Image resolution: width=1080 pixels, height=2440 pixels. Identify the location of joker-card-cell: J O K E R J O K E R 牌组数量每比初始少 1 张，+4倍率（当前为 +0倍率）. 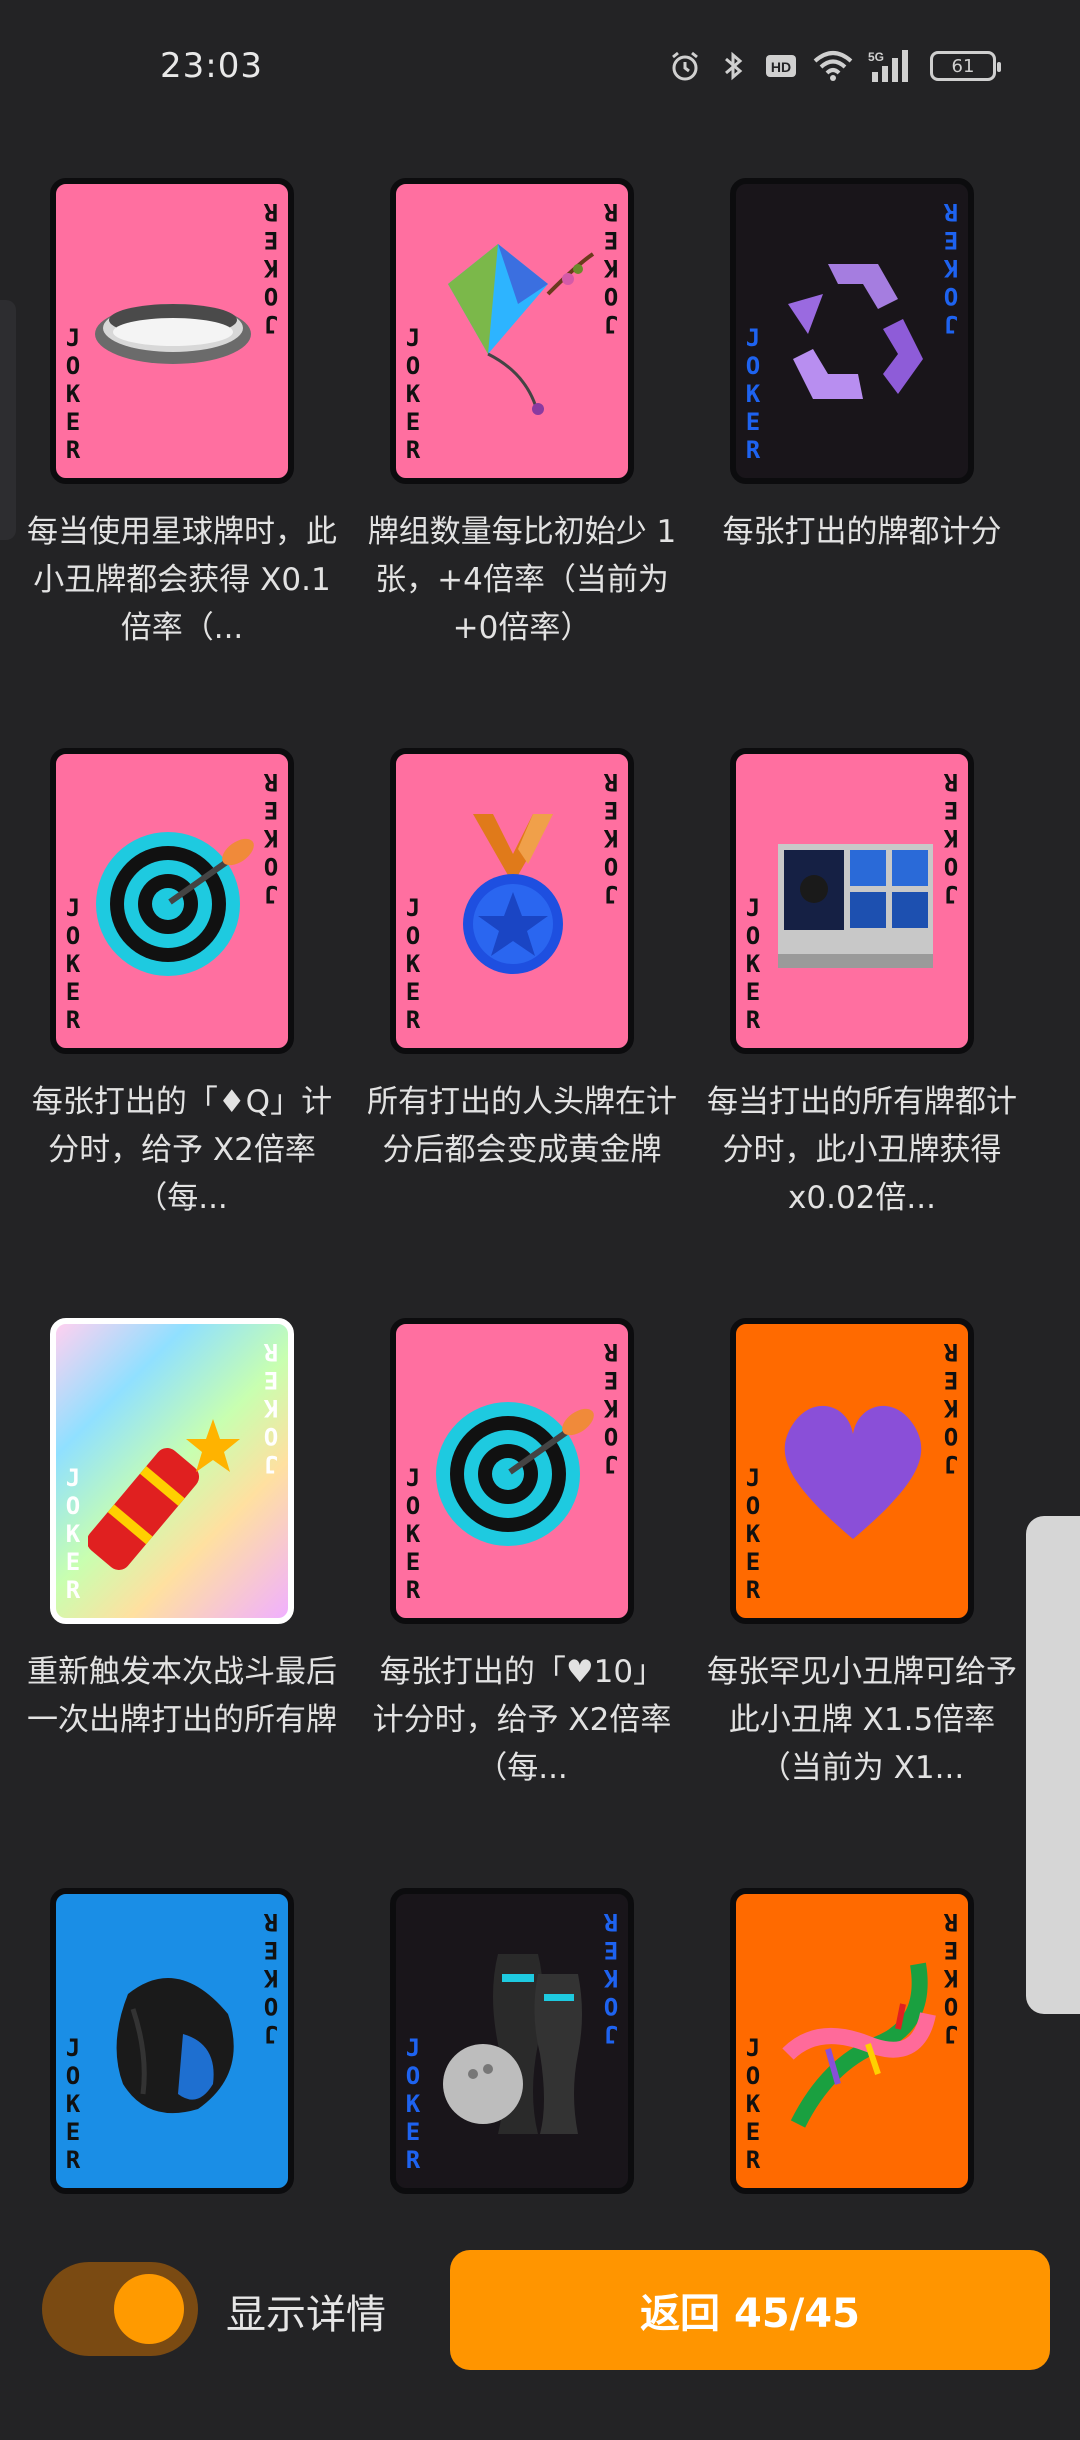
(522, 450).